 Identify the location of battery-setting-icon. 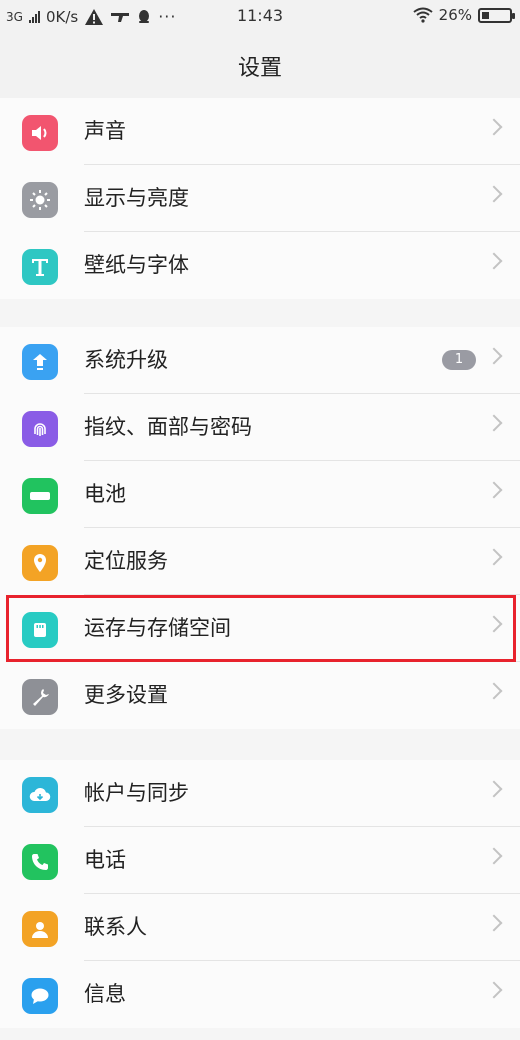
(40, 496).